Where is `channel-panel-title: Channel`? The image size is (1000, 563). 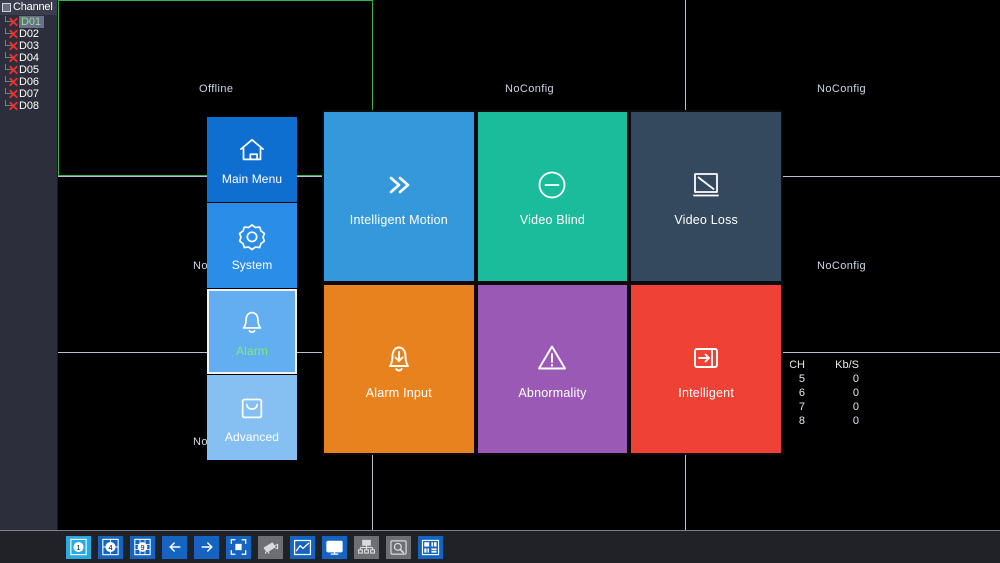
channel-panel-title: Channel is located at coordinates (33, 7).